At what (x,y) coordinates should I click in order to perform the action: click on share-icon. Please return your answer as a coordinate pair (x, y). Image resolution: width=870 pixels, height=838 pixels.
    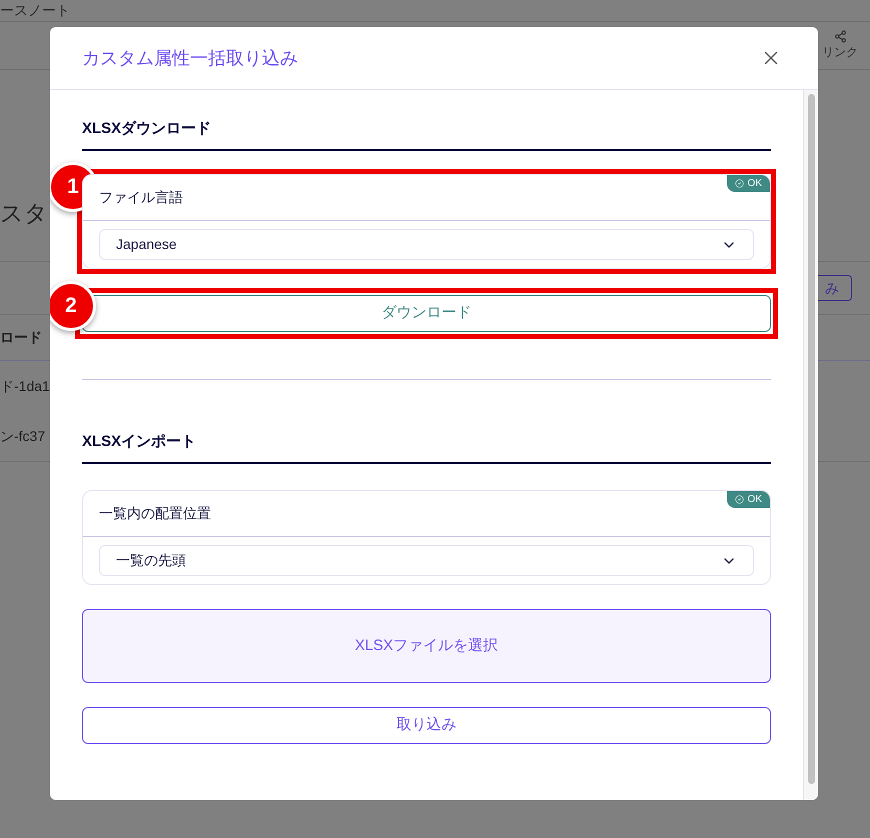
    Looking at the image, I should click on (840, 36).